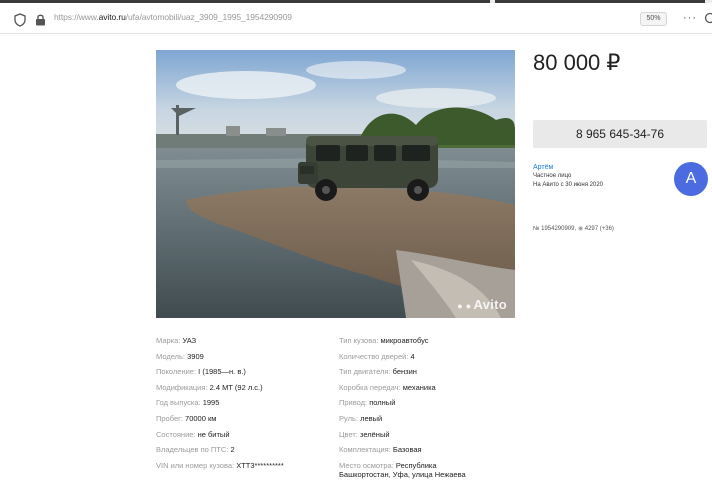 This screenshot has width=712, height=482. What do you see at coordinates (380, 450) in the screenshot?
I see `param-row: Комплектация: Базовая` at bounding box center [380, 450].